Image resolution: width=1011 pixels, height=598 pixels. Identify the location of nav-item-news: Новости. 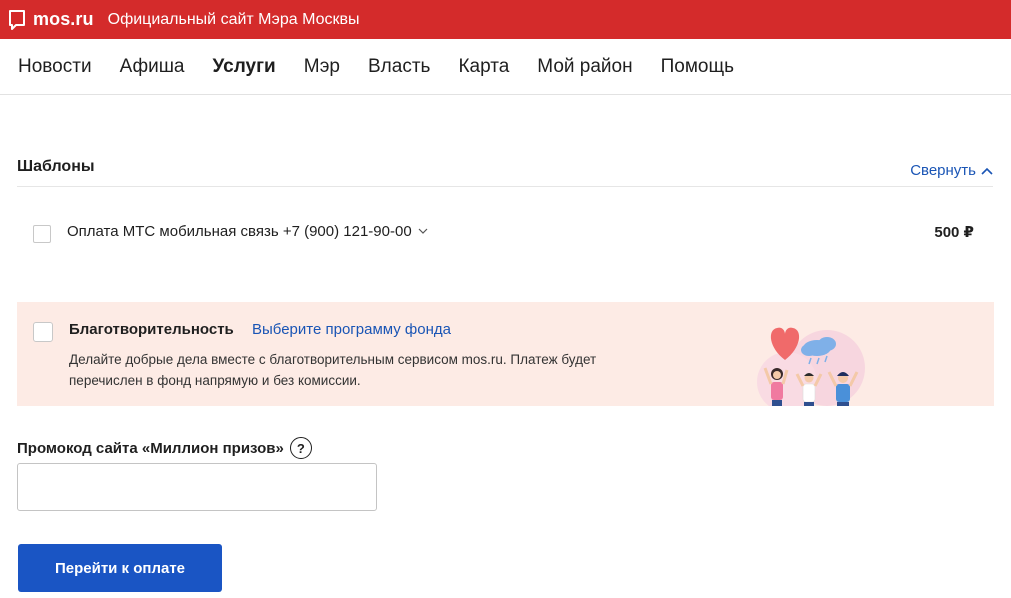
(55, 67).